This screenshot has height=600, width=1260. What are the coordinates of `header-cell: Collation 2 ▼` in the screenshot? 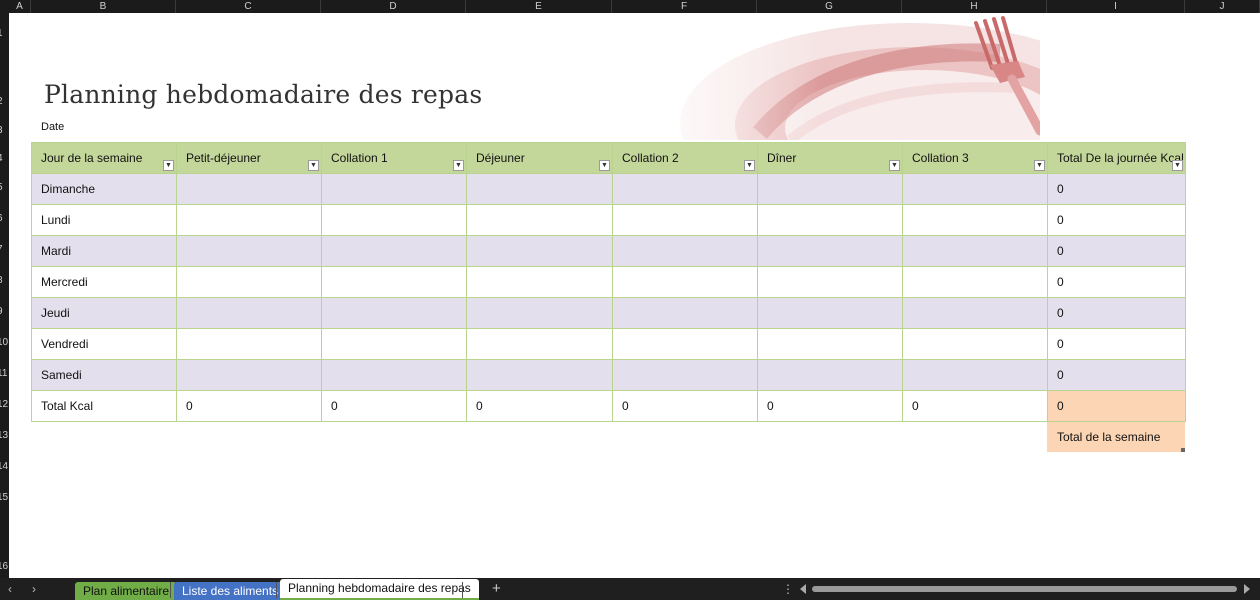 It's located at (685, 158).